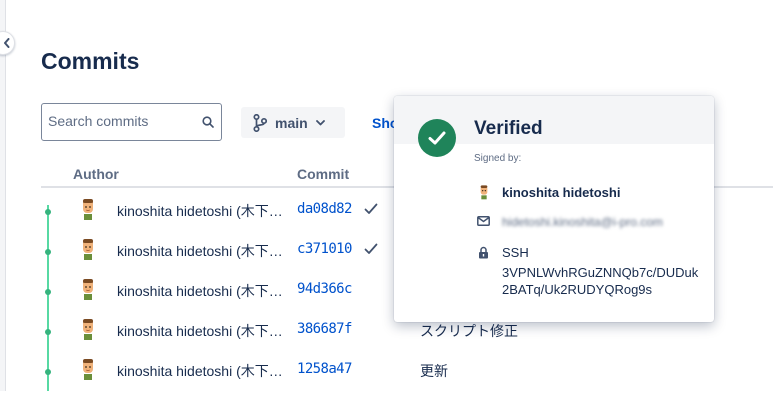 This screenshot has width=773, height=395. Describe the element at coordinates (484, 192) in the screenshot. I see `signer-avatar` at that location.